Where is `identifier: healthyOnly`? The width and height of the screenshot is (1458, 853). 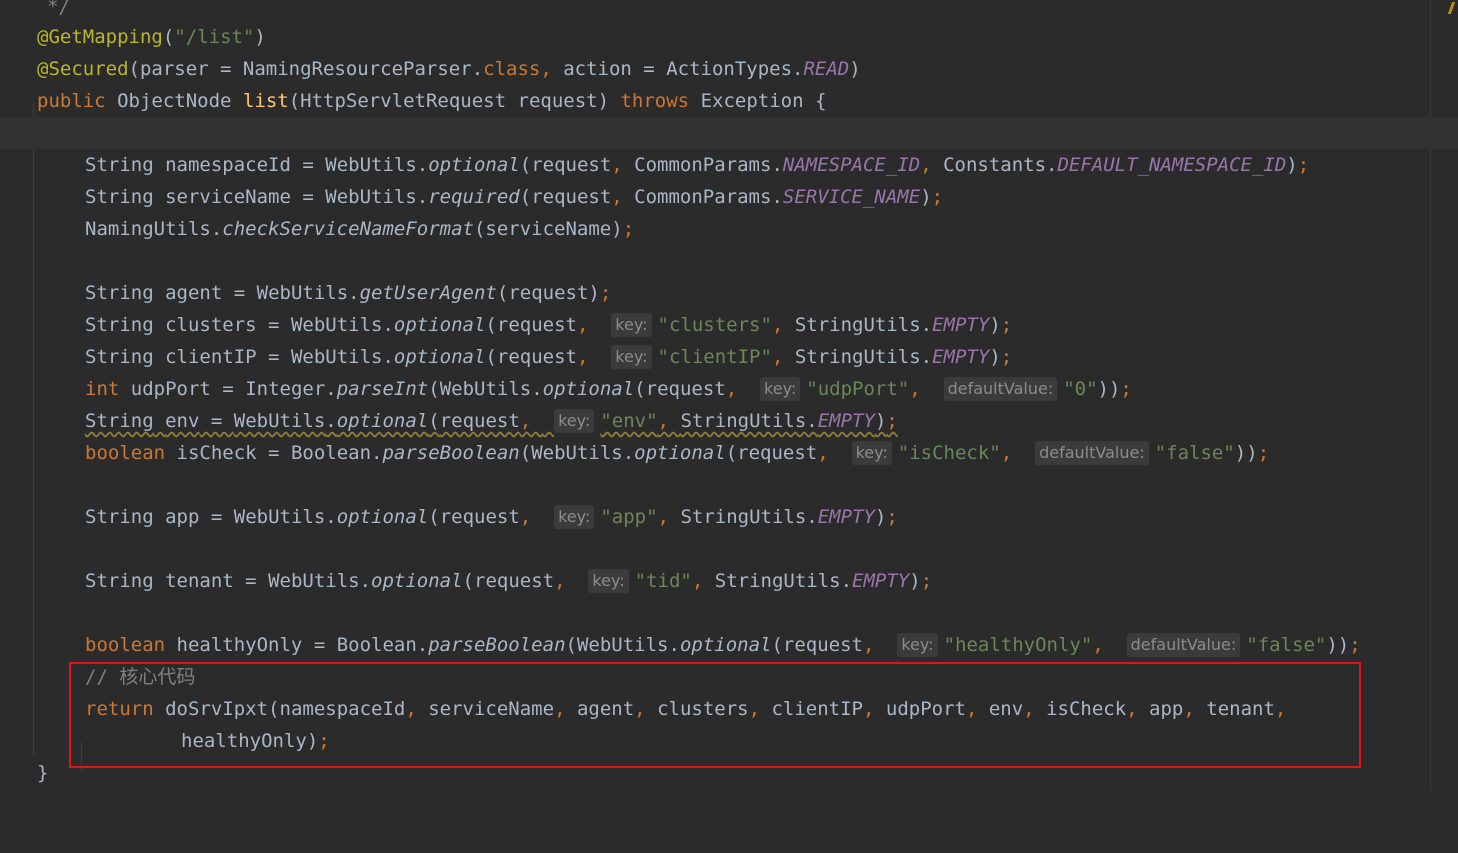
identifier: healthyOnly is located at coordinates (239, 645).